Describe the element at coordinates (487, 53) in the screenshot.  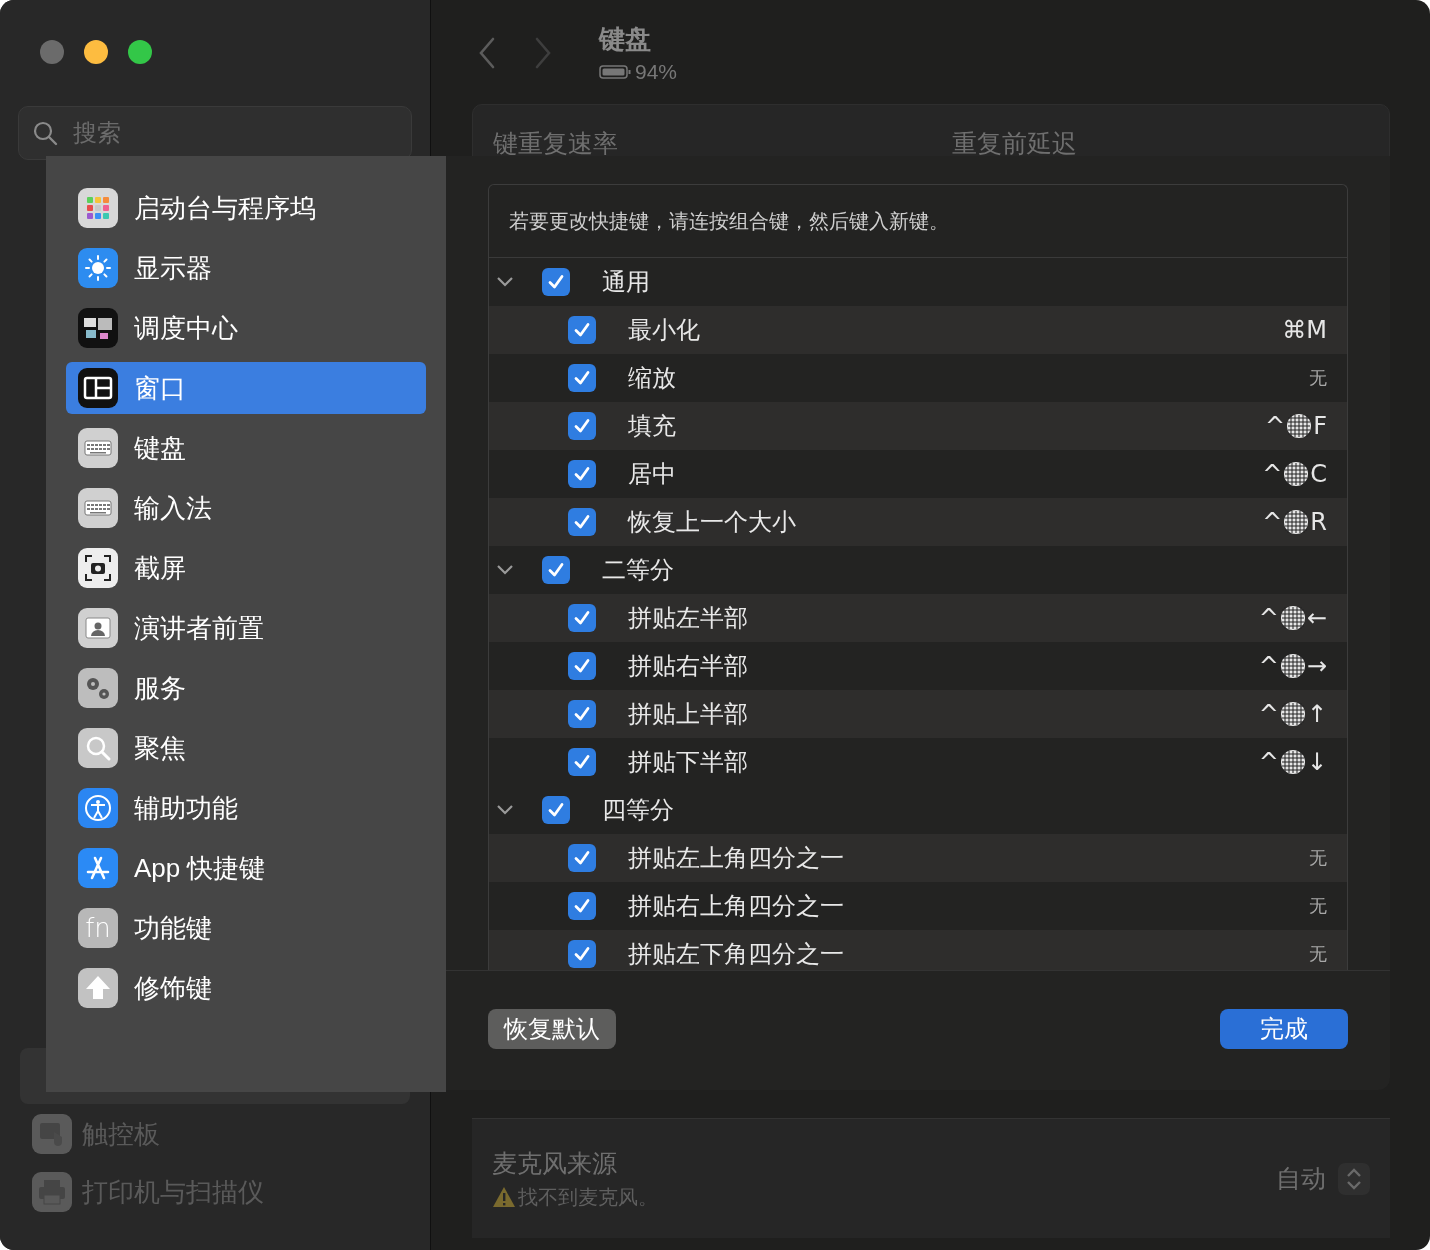
I see `back-icon` at that location.